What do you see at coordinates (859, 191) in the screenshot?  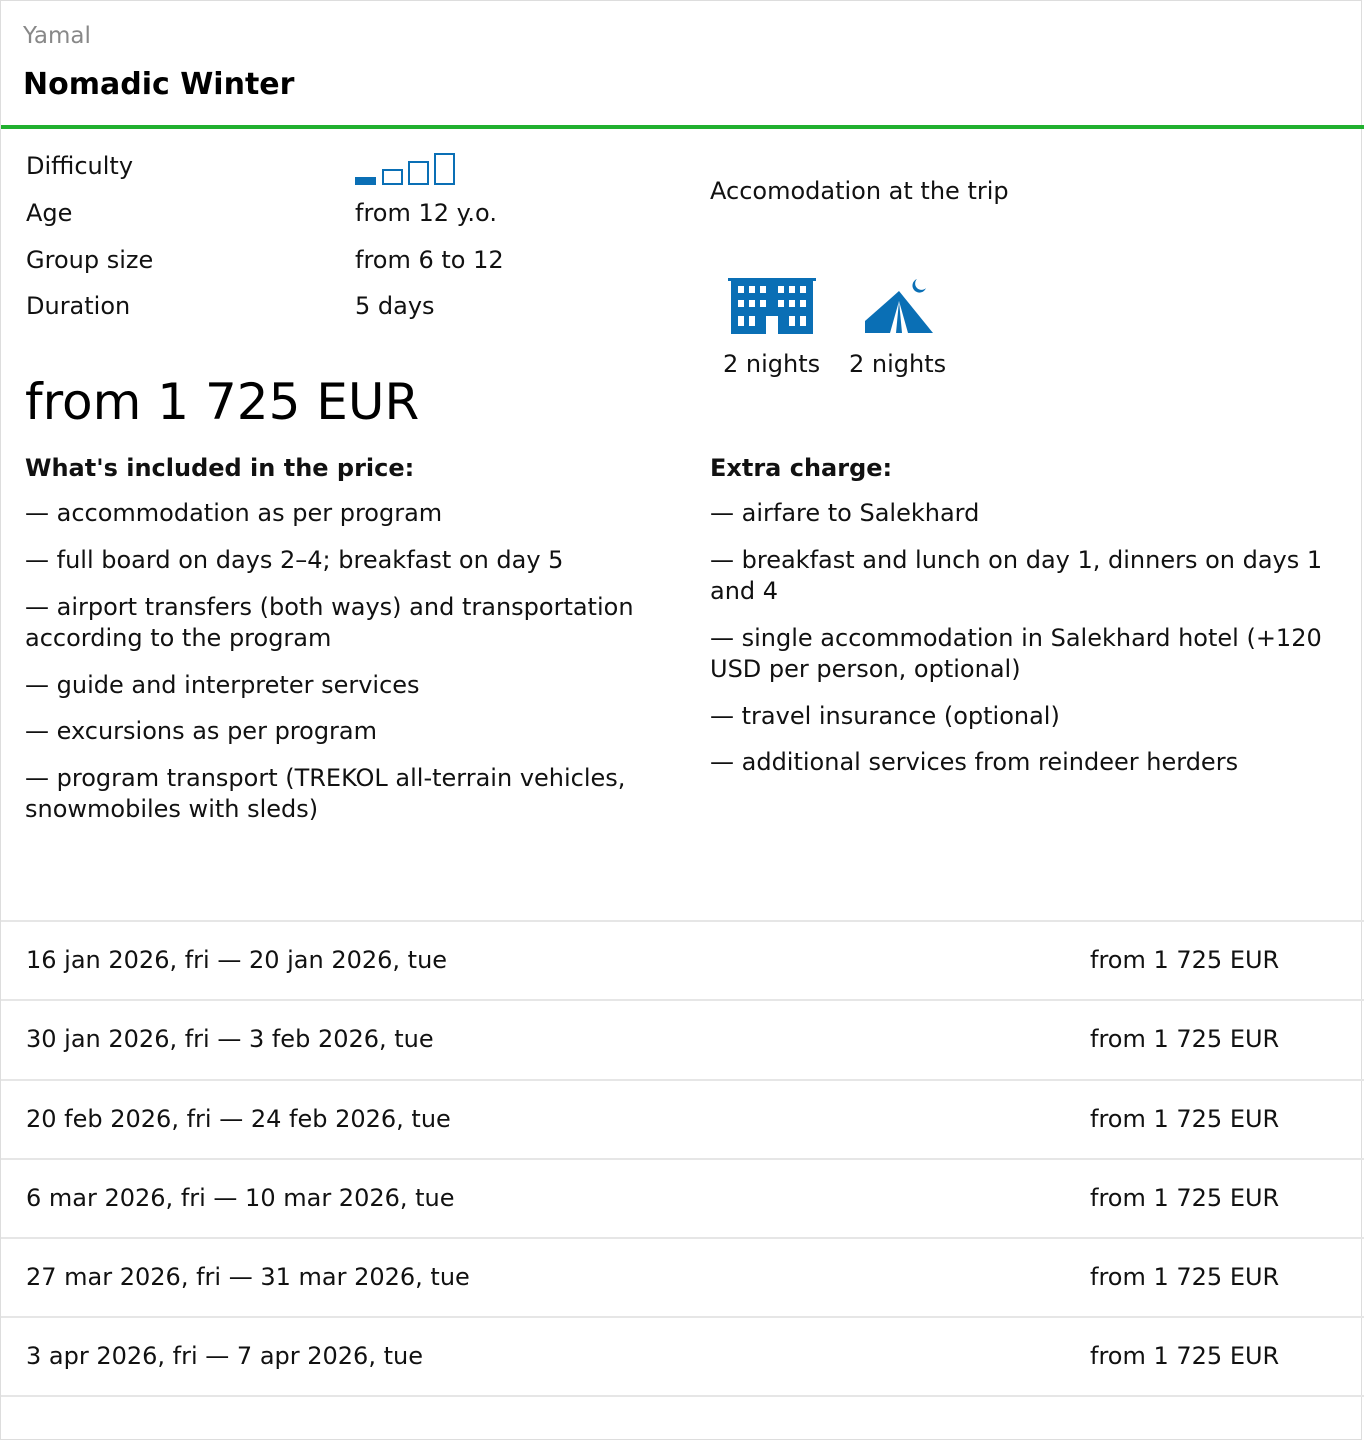 I see `accommodation-title: Accomodation at the trip` at bounding box center [859, 191].